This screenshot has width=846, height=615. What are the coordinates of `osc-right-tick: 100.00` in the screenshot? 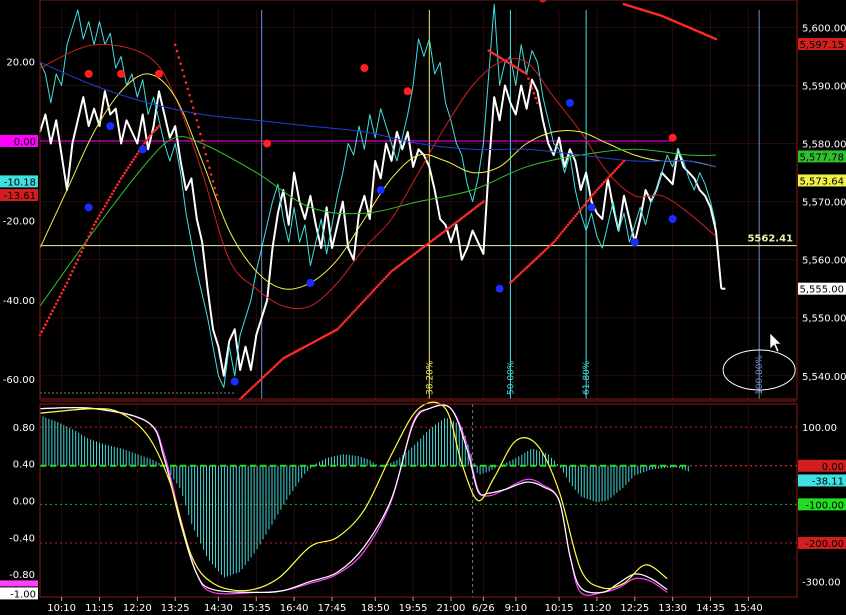 It's located at (819, 428).